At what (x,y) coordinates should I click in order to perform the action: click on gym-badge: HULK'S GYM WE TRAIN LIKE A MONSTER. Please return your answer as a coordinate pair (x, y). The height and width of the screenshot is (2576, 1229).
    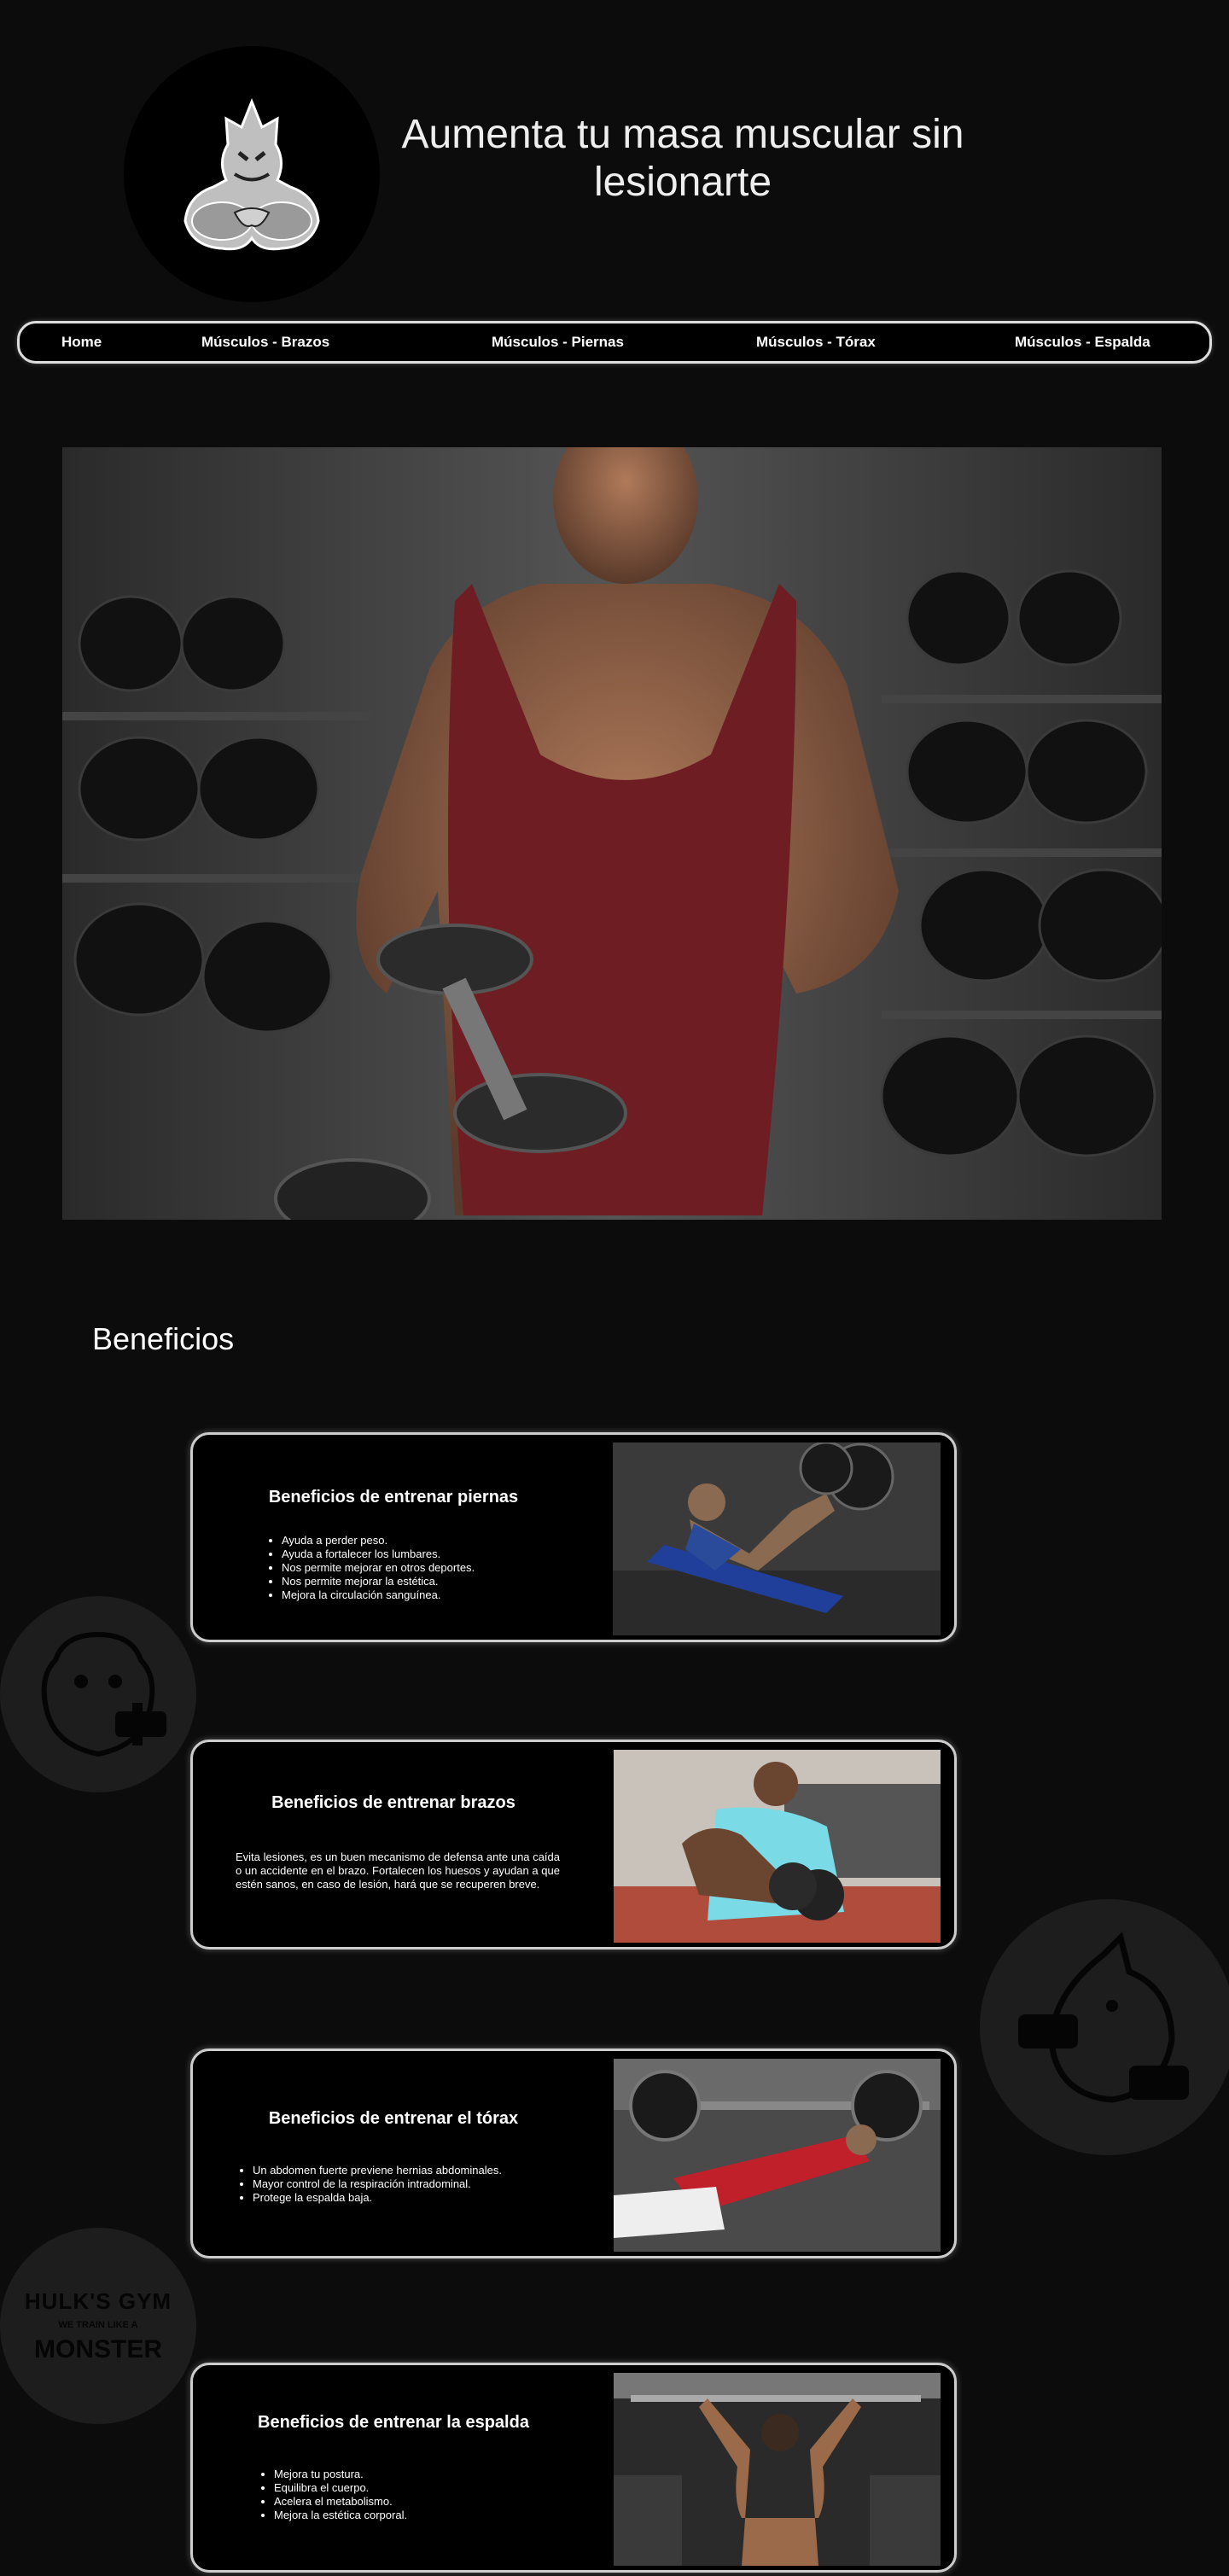
    Looking at the image, I should click on (98, 2326).